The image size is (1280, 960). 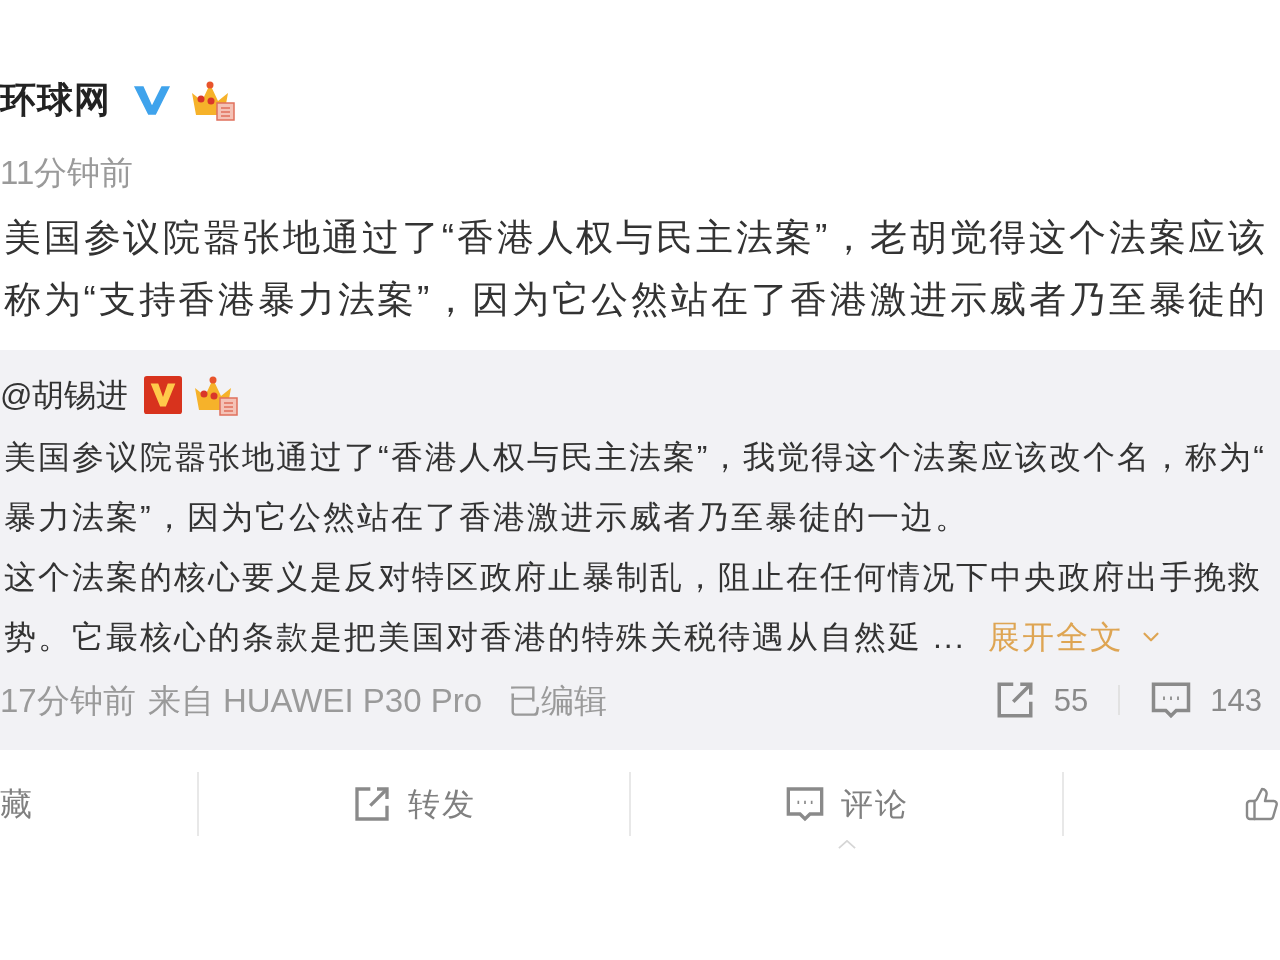 I want to click on favorite-action-button: 藏, so click(x=17, y=804).